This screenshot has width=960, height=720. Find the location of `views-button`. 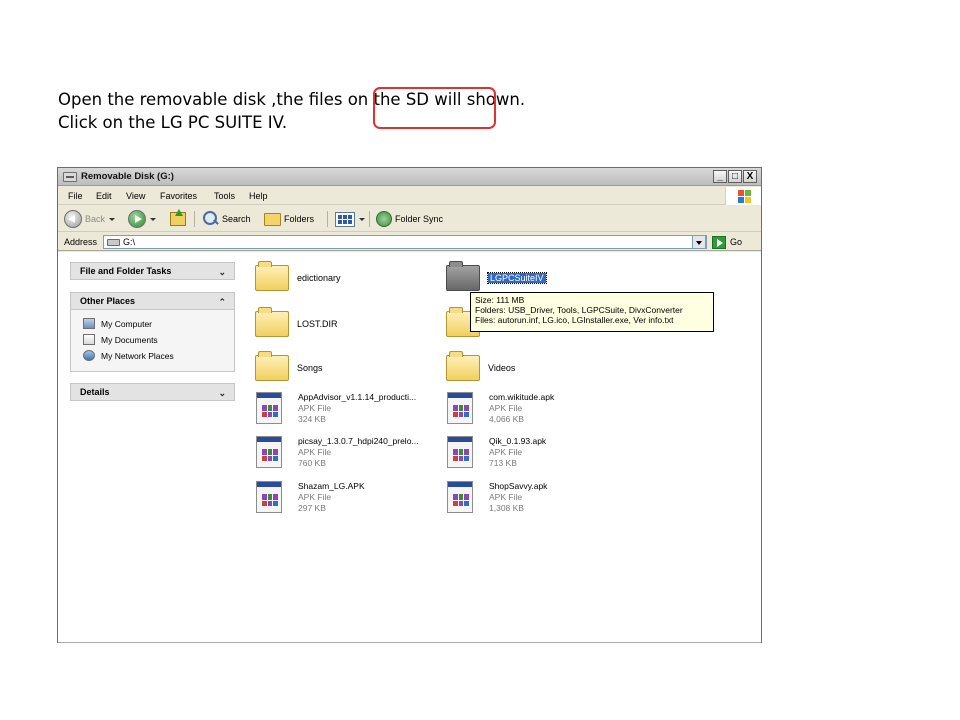

views-button is located at coordinates (350, 219).